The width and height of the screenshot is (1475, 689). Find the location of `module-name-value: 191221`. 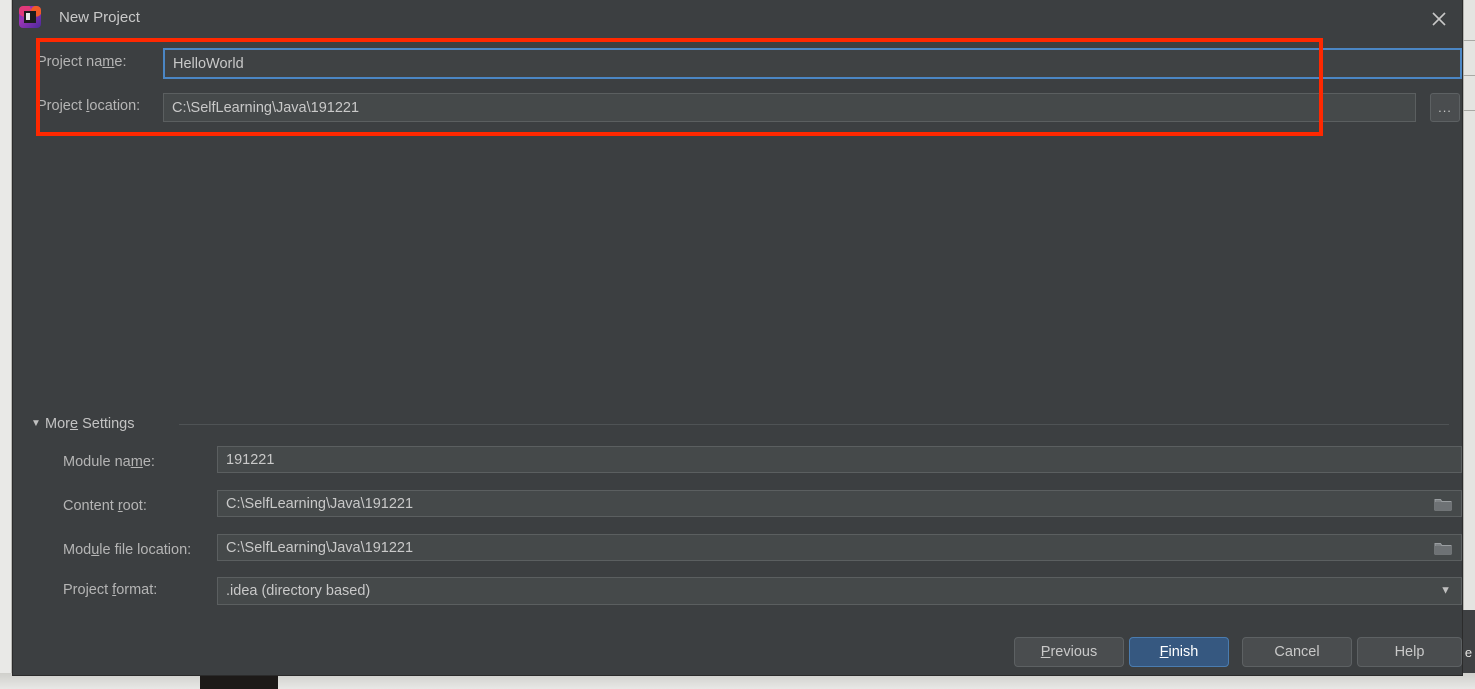

module-name-value: 191221 is located at coordinates (250, 459).